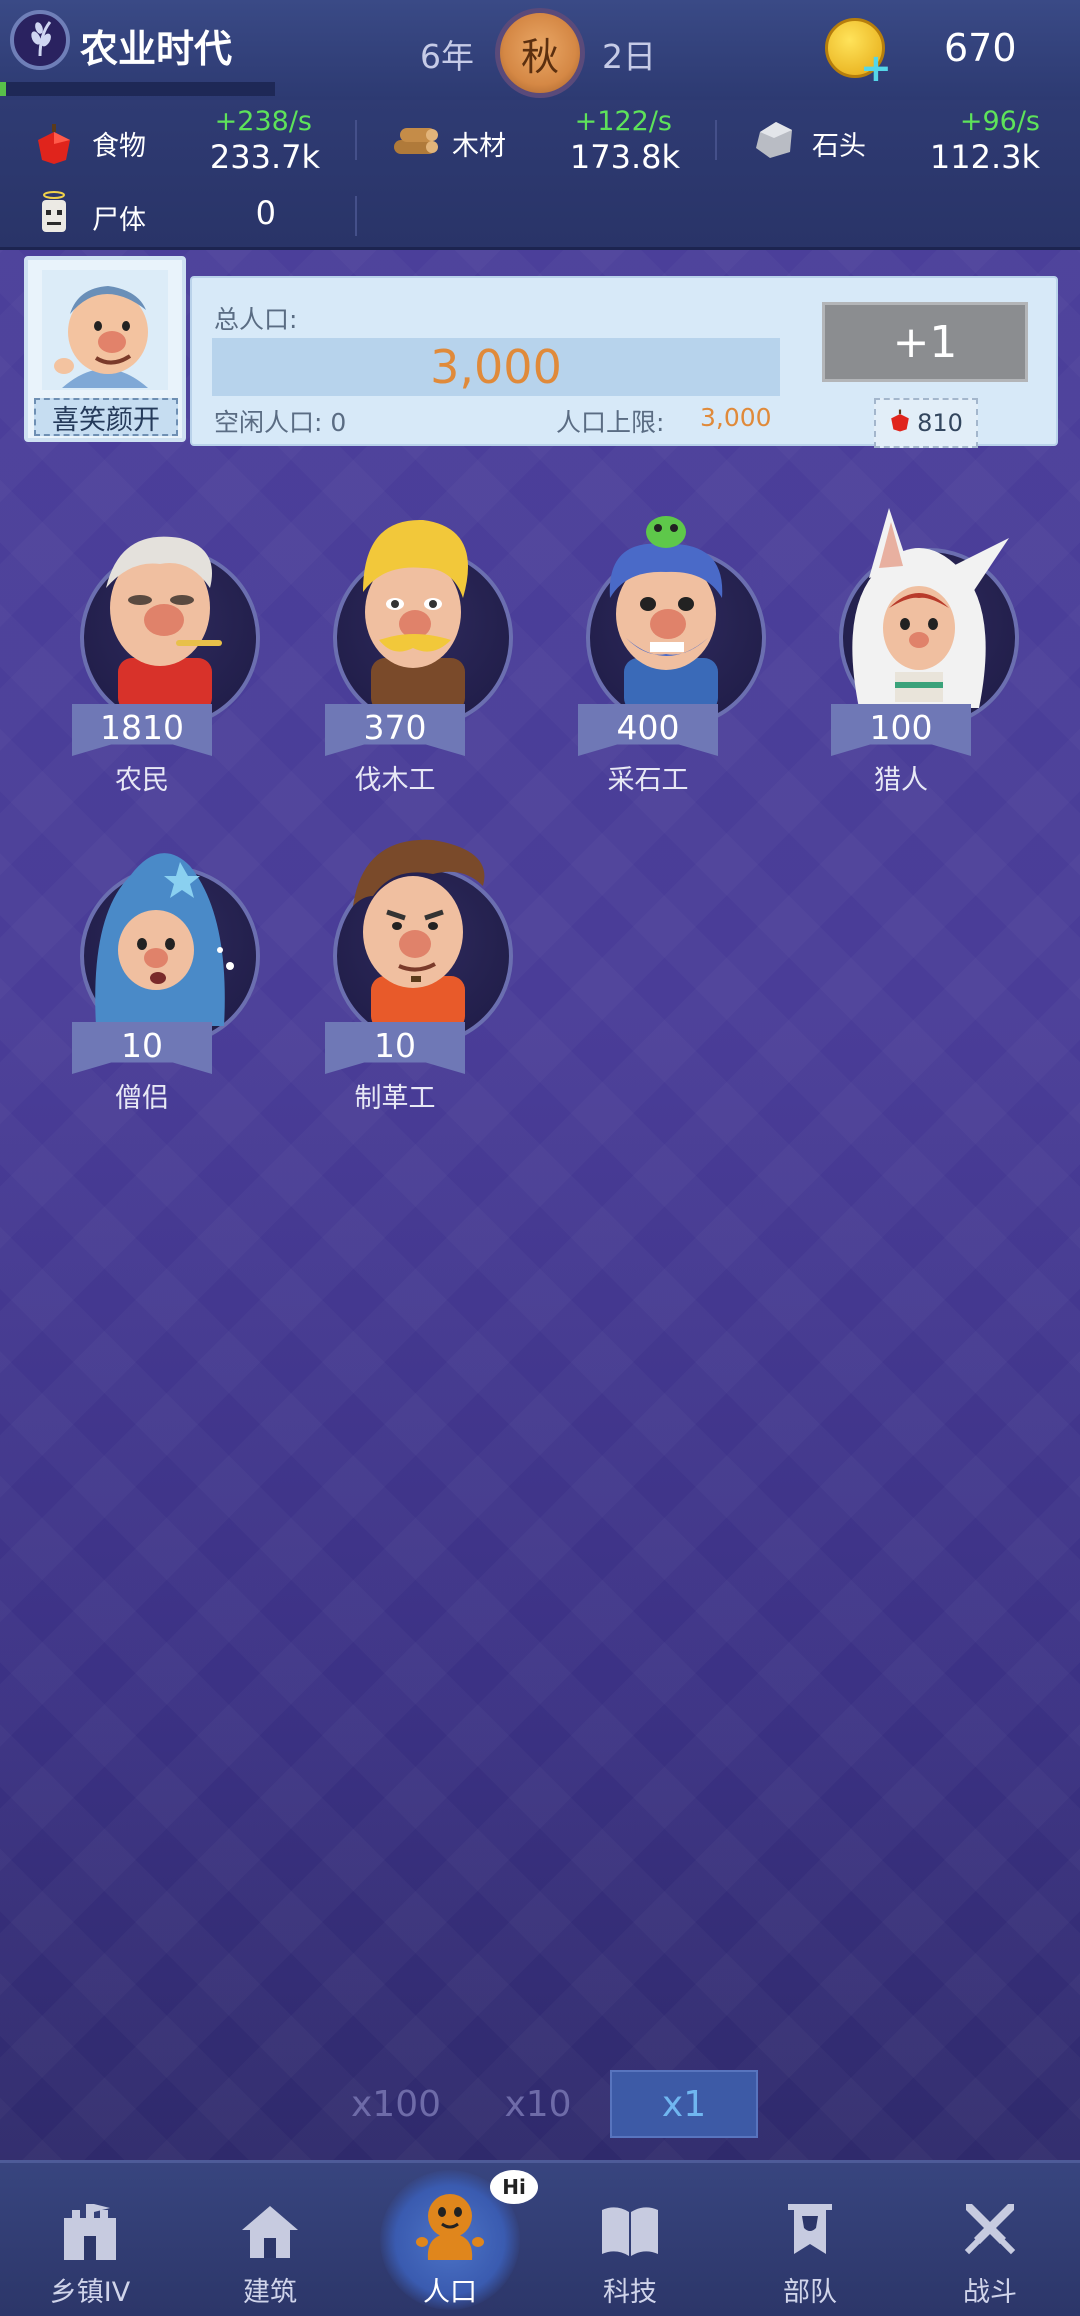 The image size is (1080, 2316). I want to click on multiplier-x1: x1, so click(684, 2104).